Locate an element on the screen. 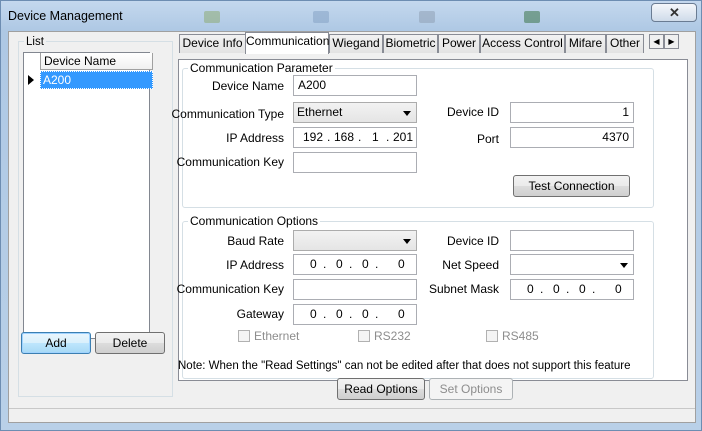  options-communication-key-label: Communication Key is located at coordinates (230, 289).